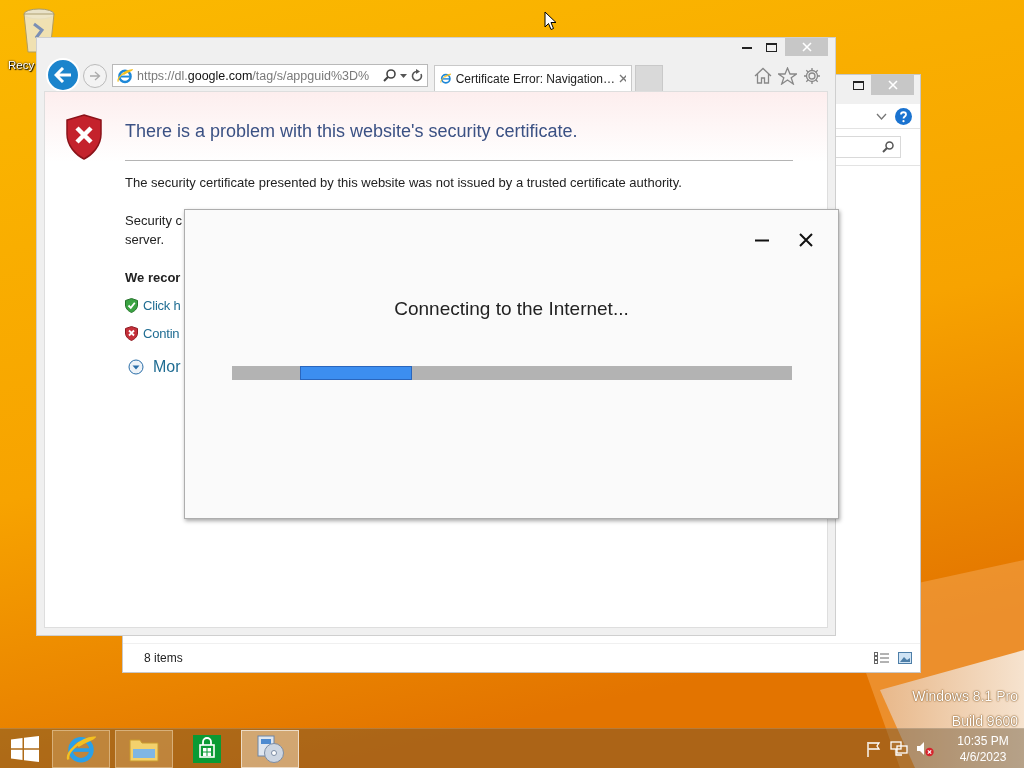 Image resolution: width=1024 pixels, height=768 pixels. I want to click on settings-icon, so click(812, 75).